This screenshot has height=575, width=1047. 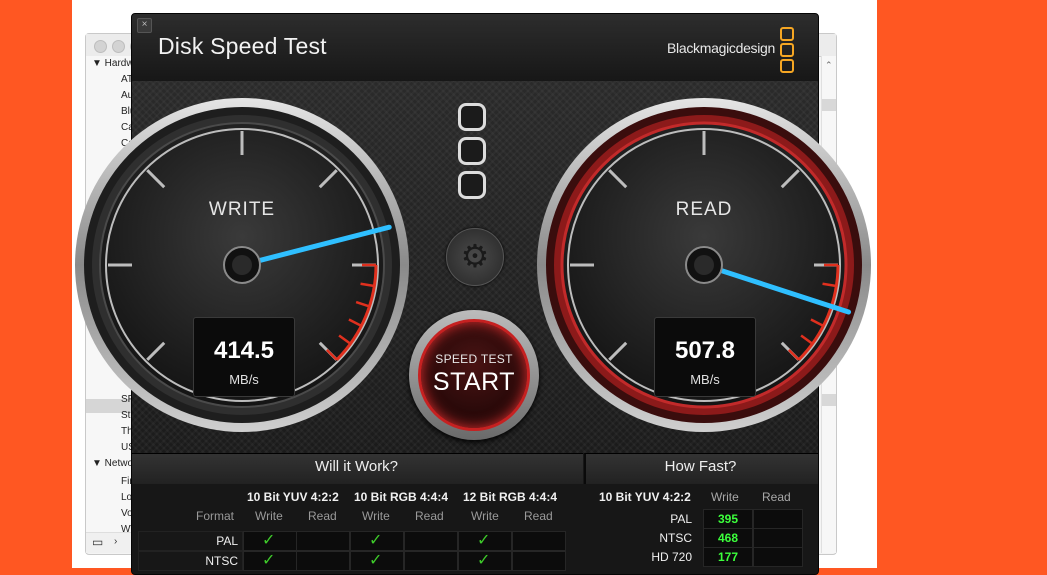 I want to click on write-readout: 414.5 MB/s, so click(x=244, y=357).